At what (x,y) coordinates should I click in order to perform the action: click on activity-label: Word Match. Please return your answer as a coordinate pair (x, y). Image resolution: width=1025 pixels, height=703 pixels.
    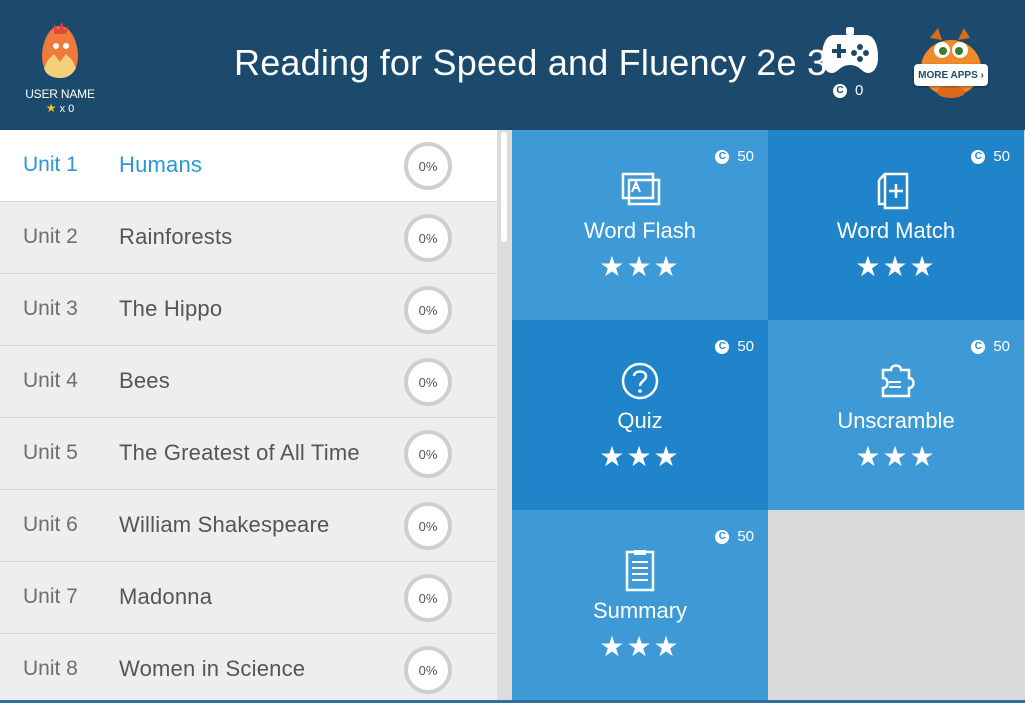
    Looking at the image, I should click on (896, 230).